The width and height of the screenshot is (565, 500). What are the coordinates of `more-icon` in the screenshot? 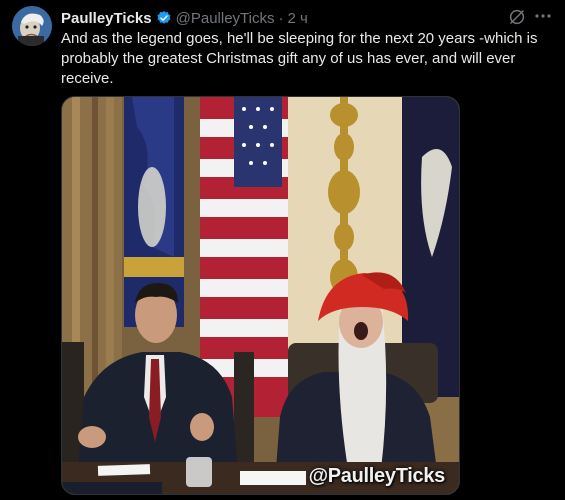 It's located at (543, 16).